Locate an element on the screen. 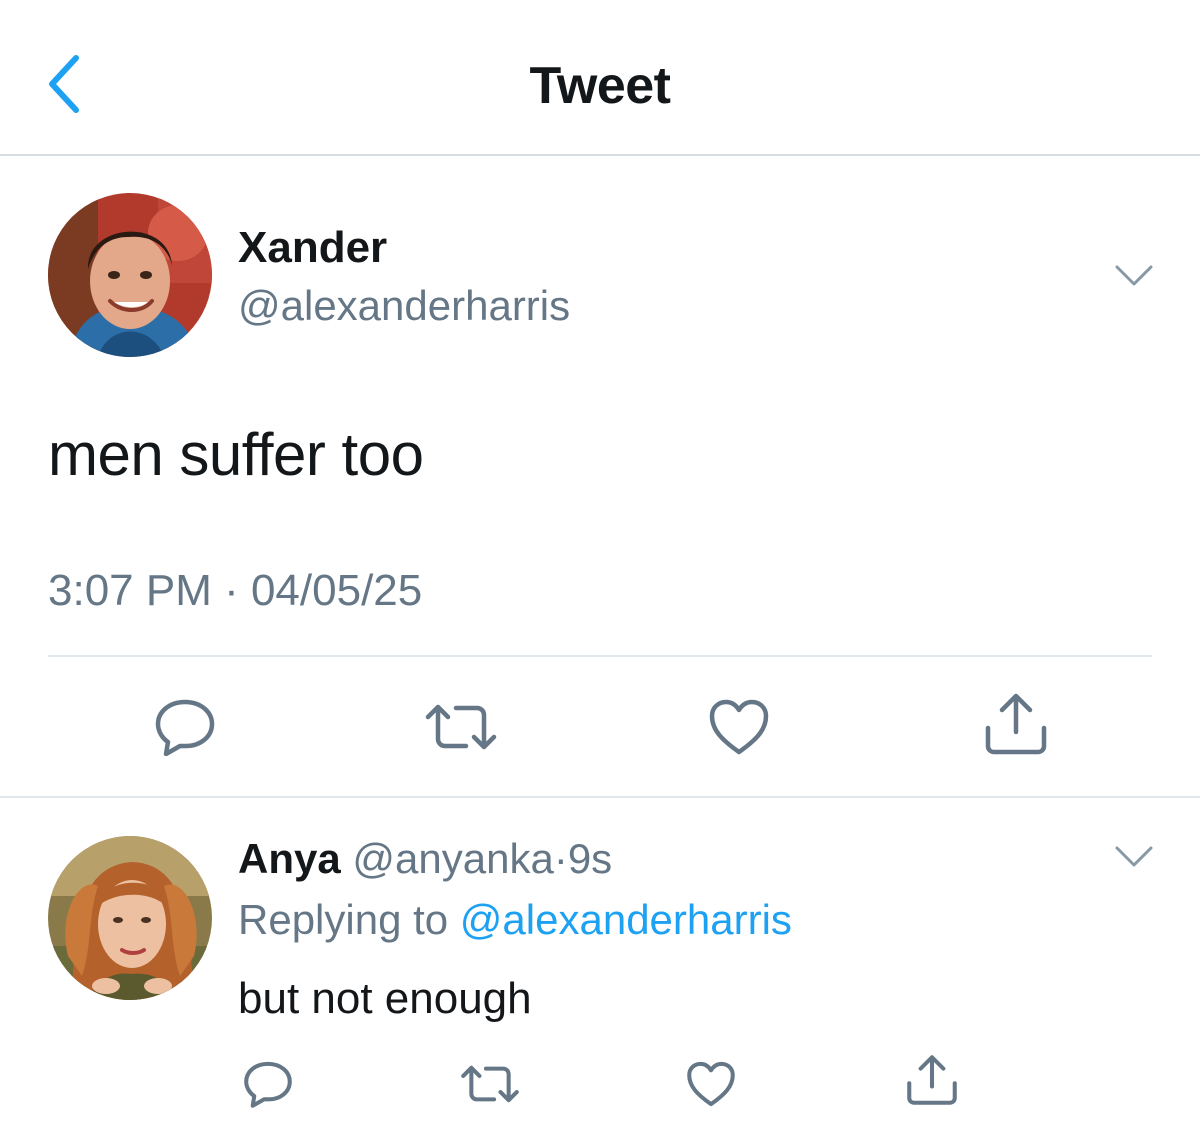  reply-author-avatar is located at coordinates (130, 918).